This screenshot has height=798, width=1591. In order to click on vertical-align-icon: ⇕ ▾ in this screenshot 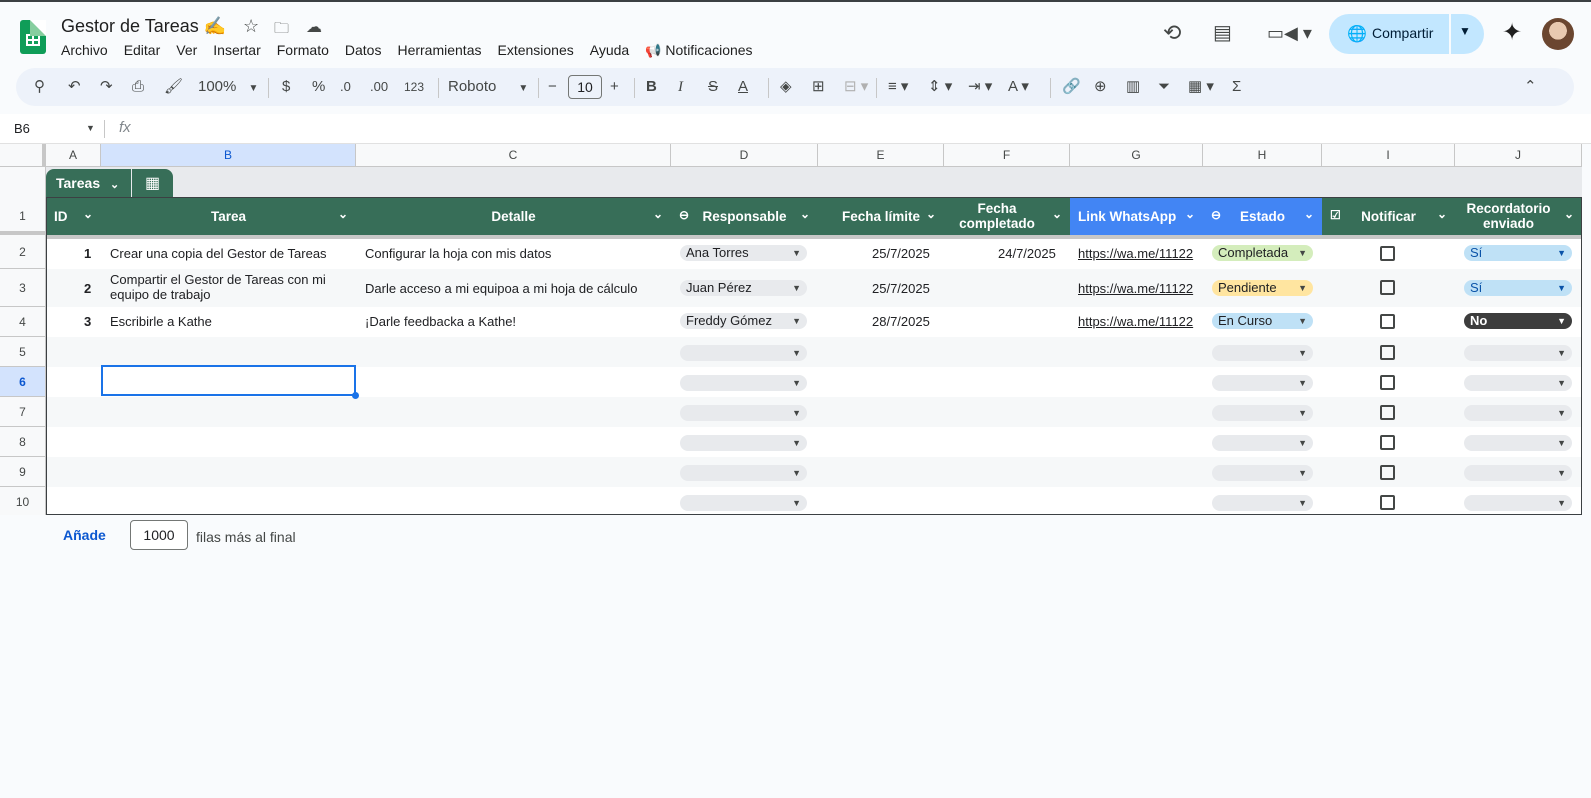, I will do `click(940, 87)`.